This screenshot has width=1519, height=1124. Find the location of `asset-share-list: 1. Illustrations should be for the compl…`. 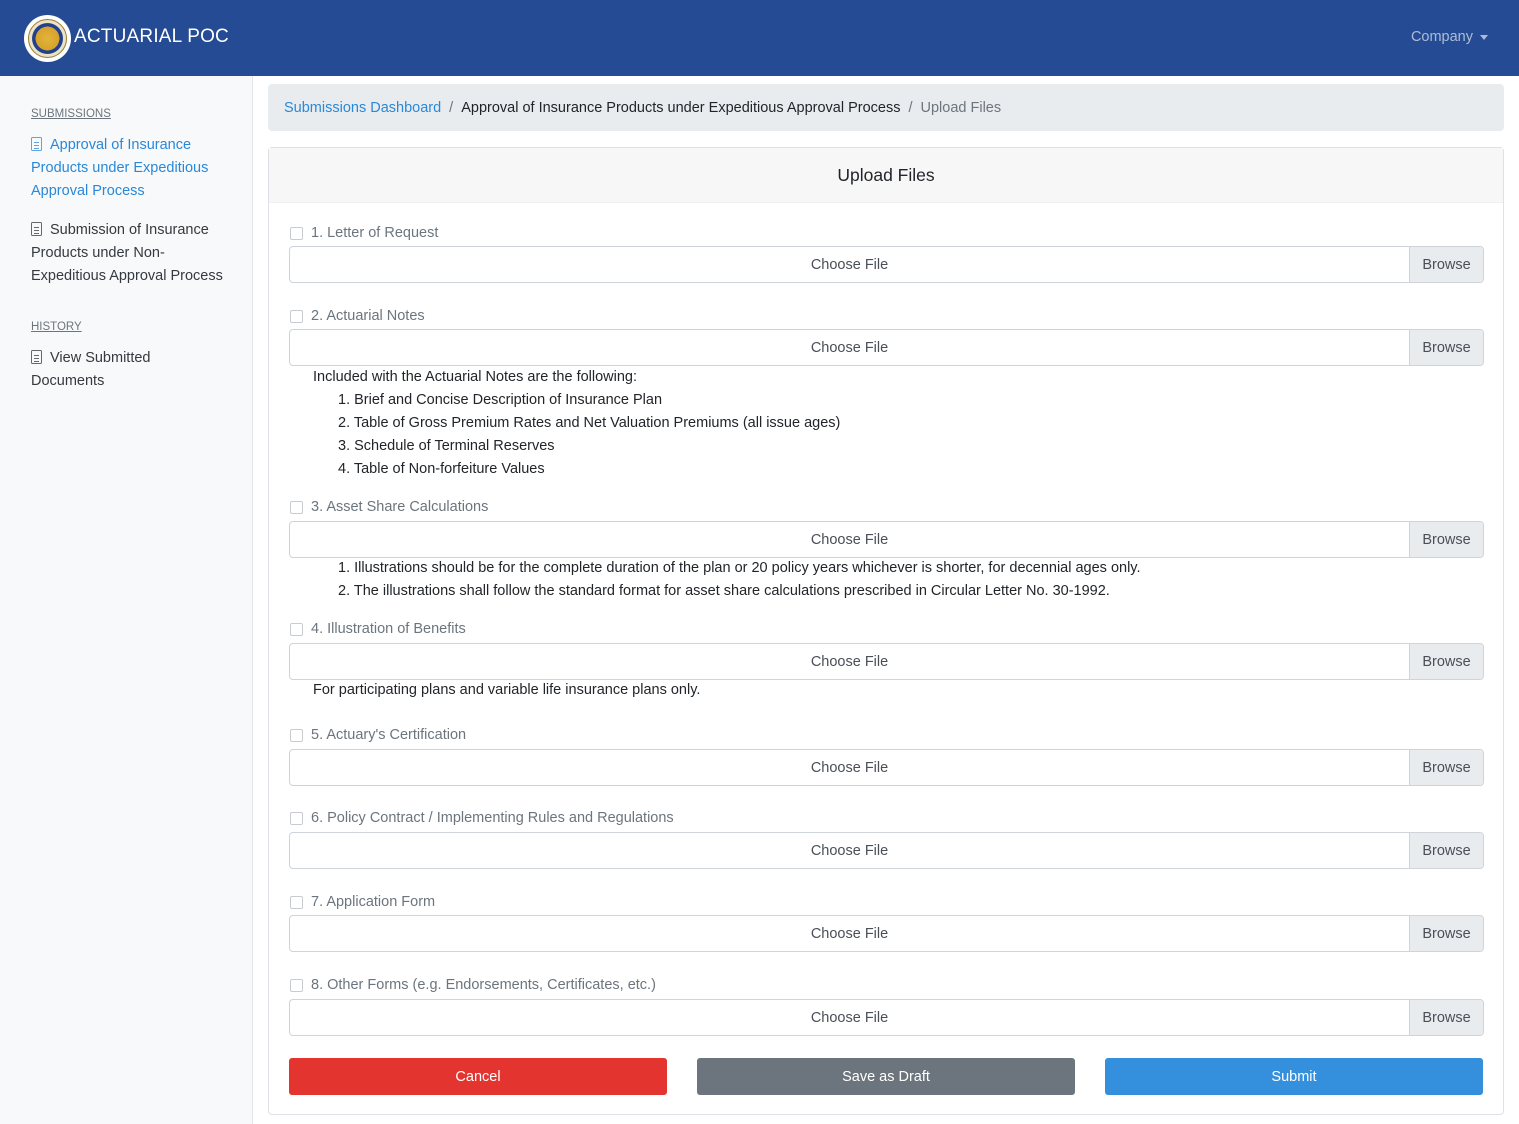

asset-share-list: 1. Illustrations should be for the compl… is located at coordinates (739, 580).